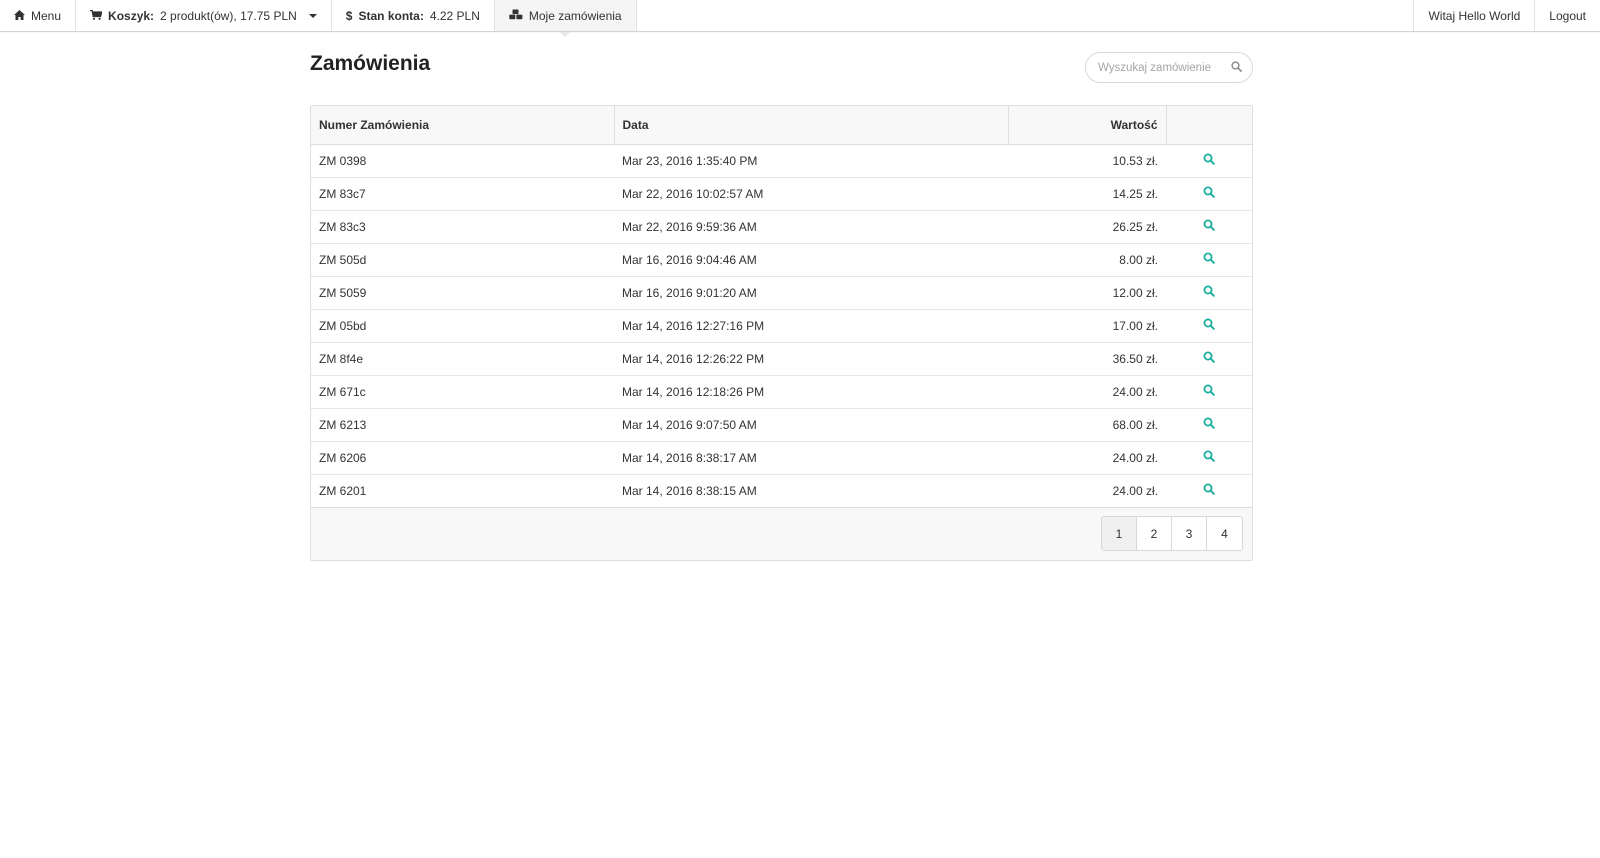 This screenshot has height=858, width=1600. Describe the element at coordinates (811, 458) in the screenshot. I see `order-date: Mar 14, 2016 8:38:17 AM` at that location.